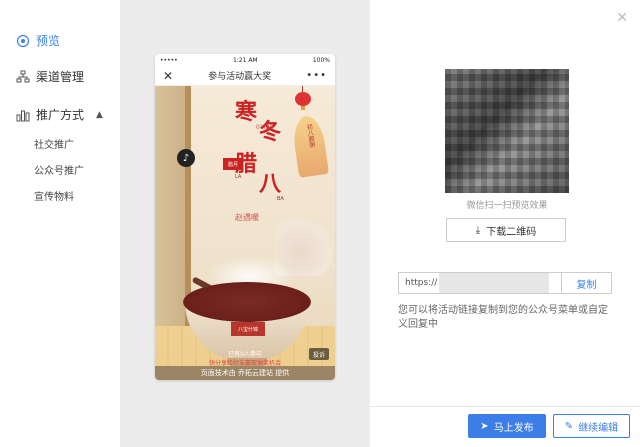 The image size is (640, 447). What do you see at coordinates (245, 373) in the screenshot?
I see `powered-by-footer: 页面技术由 乔拓云建站 提供` at bounding box center [245, 373].